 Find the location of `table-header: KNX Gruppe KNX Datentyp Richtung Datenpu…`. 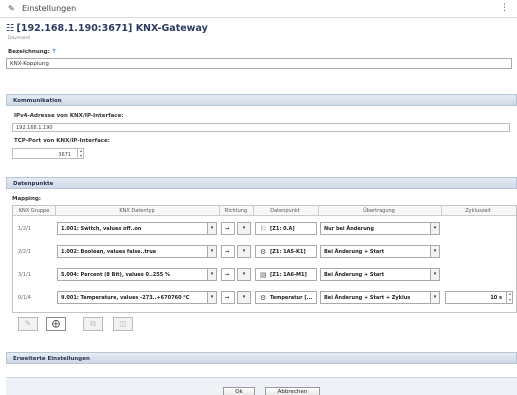

table-header: KNX Gruppe KNX Datentyp Richtung Datenpu… is located at coordinates (264, 211).